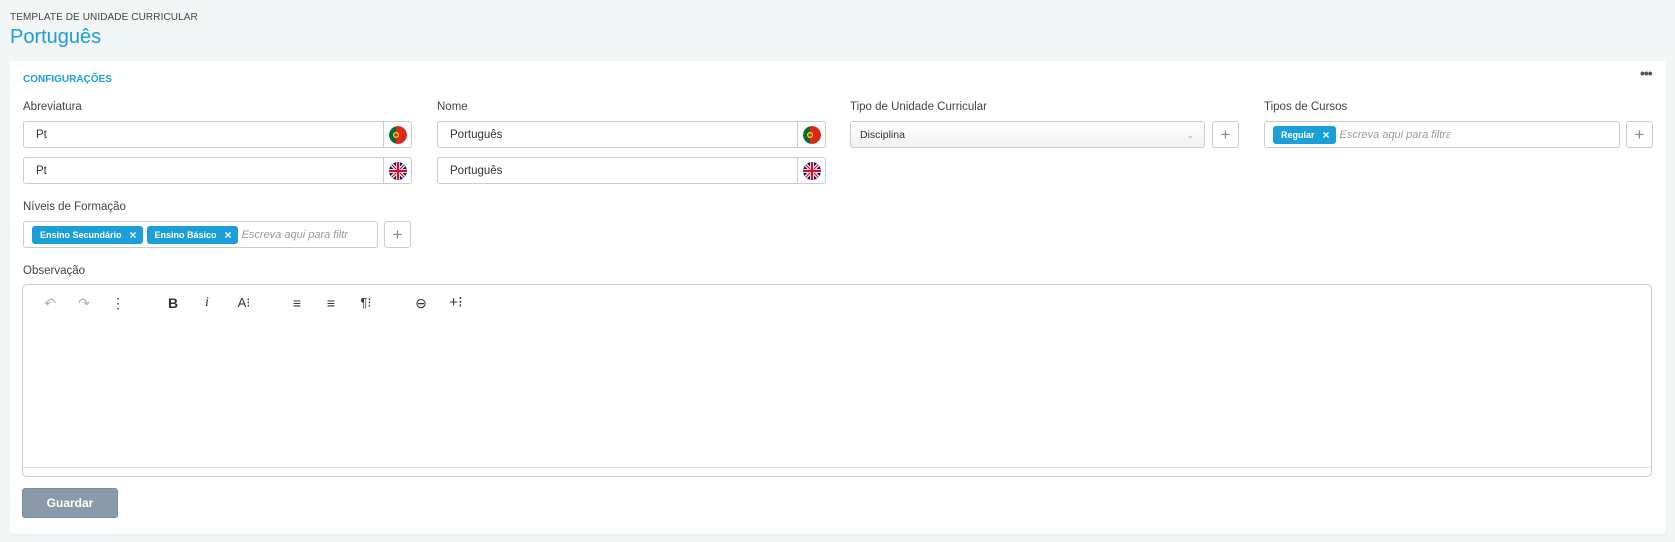 The image size is (1675, 542). What do you see at coordinates (118, 303) in the screenshot?
I see `more-vertical-icon: ⋮` at bounding box center [118, 303].